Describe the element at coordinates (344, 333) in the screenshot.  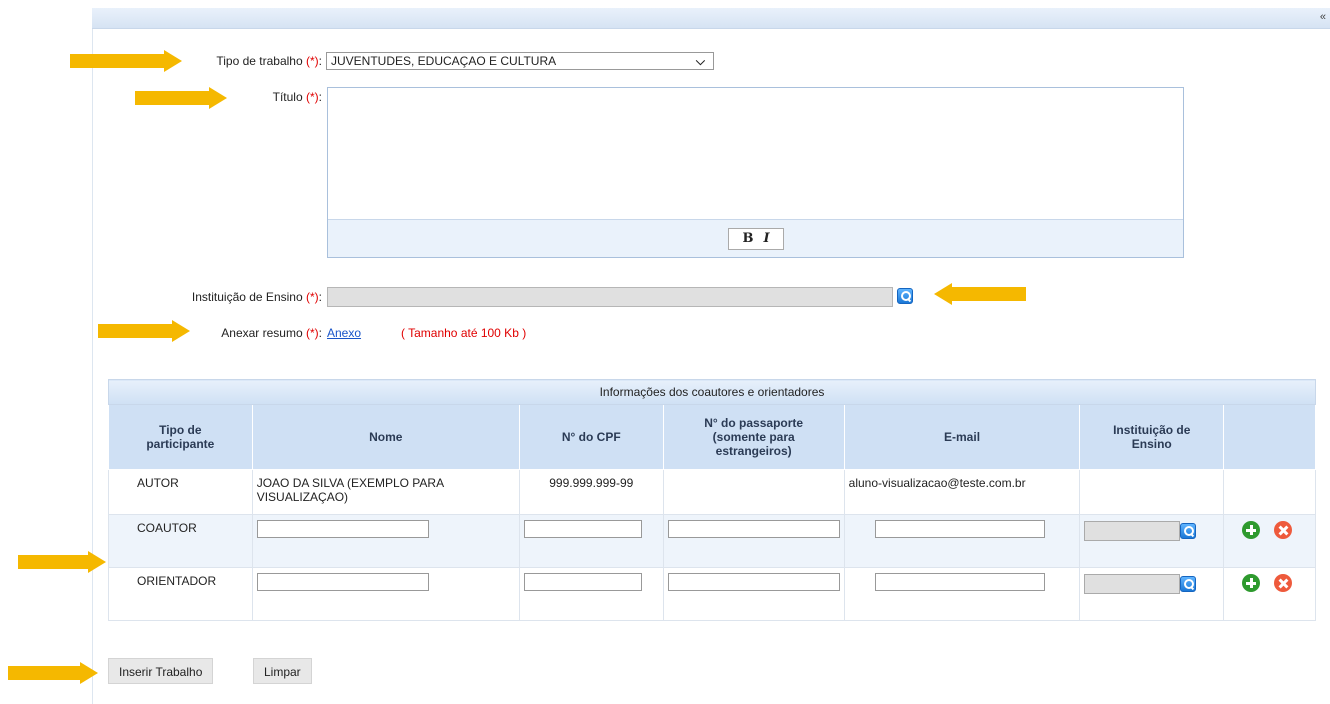
I see `anexo-link: Anexo` at that location.